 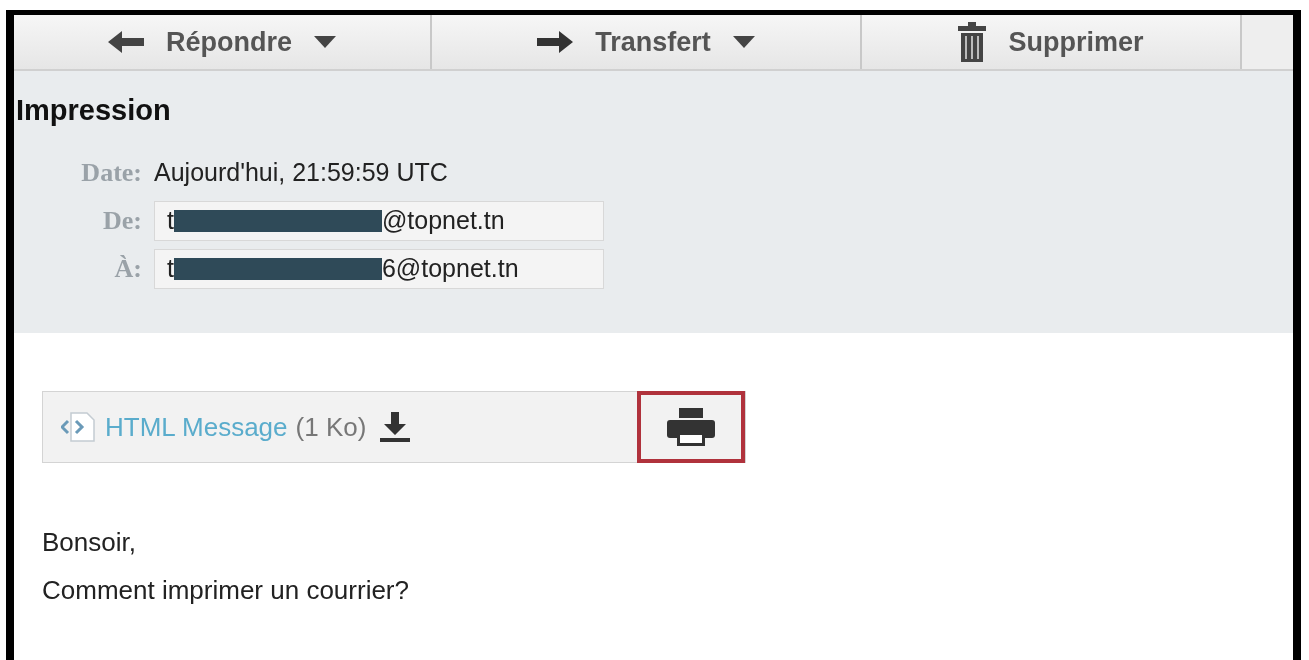 I want to click on toolbar-button: Transfert, so click(x=647, y=42).